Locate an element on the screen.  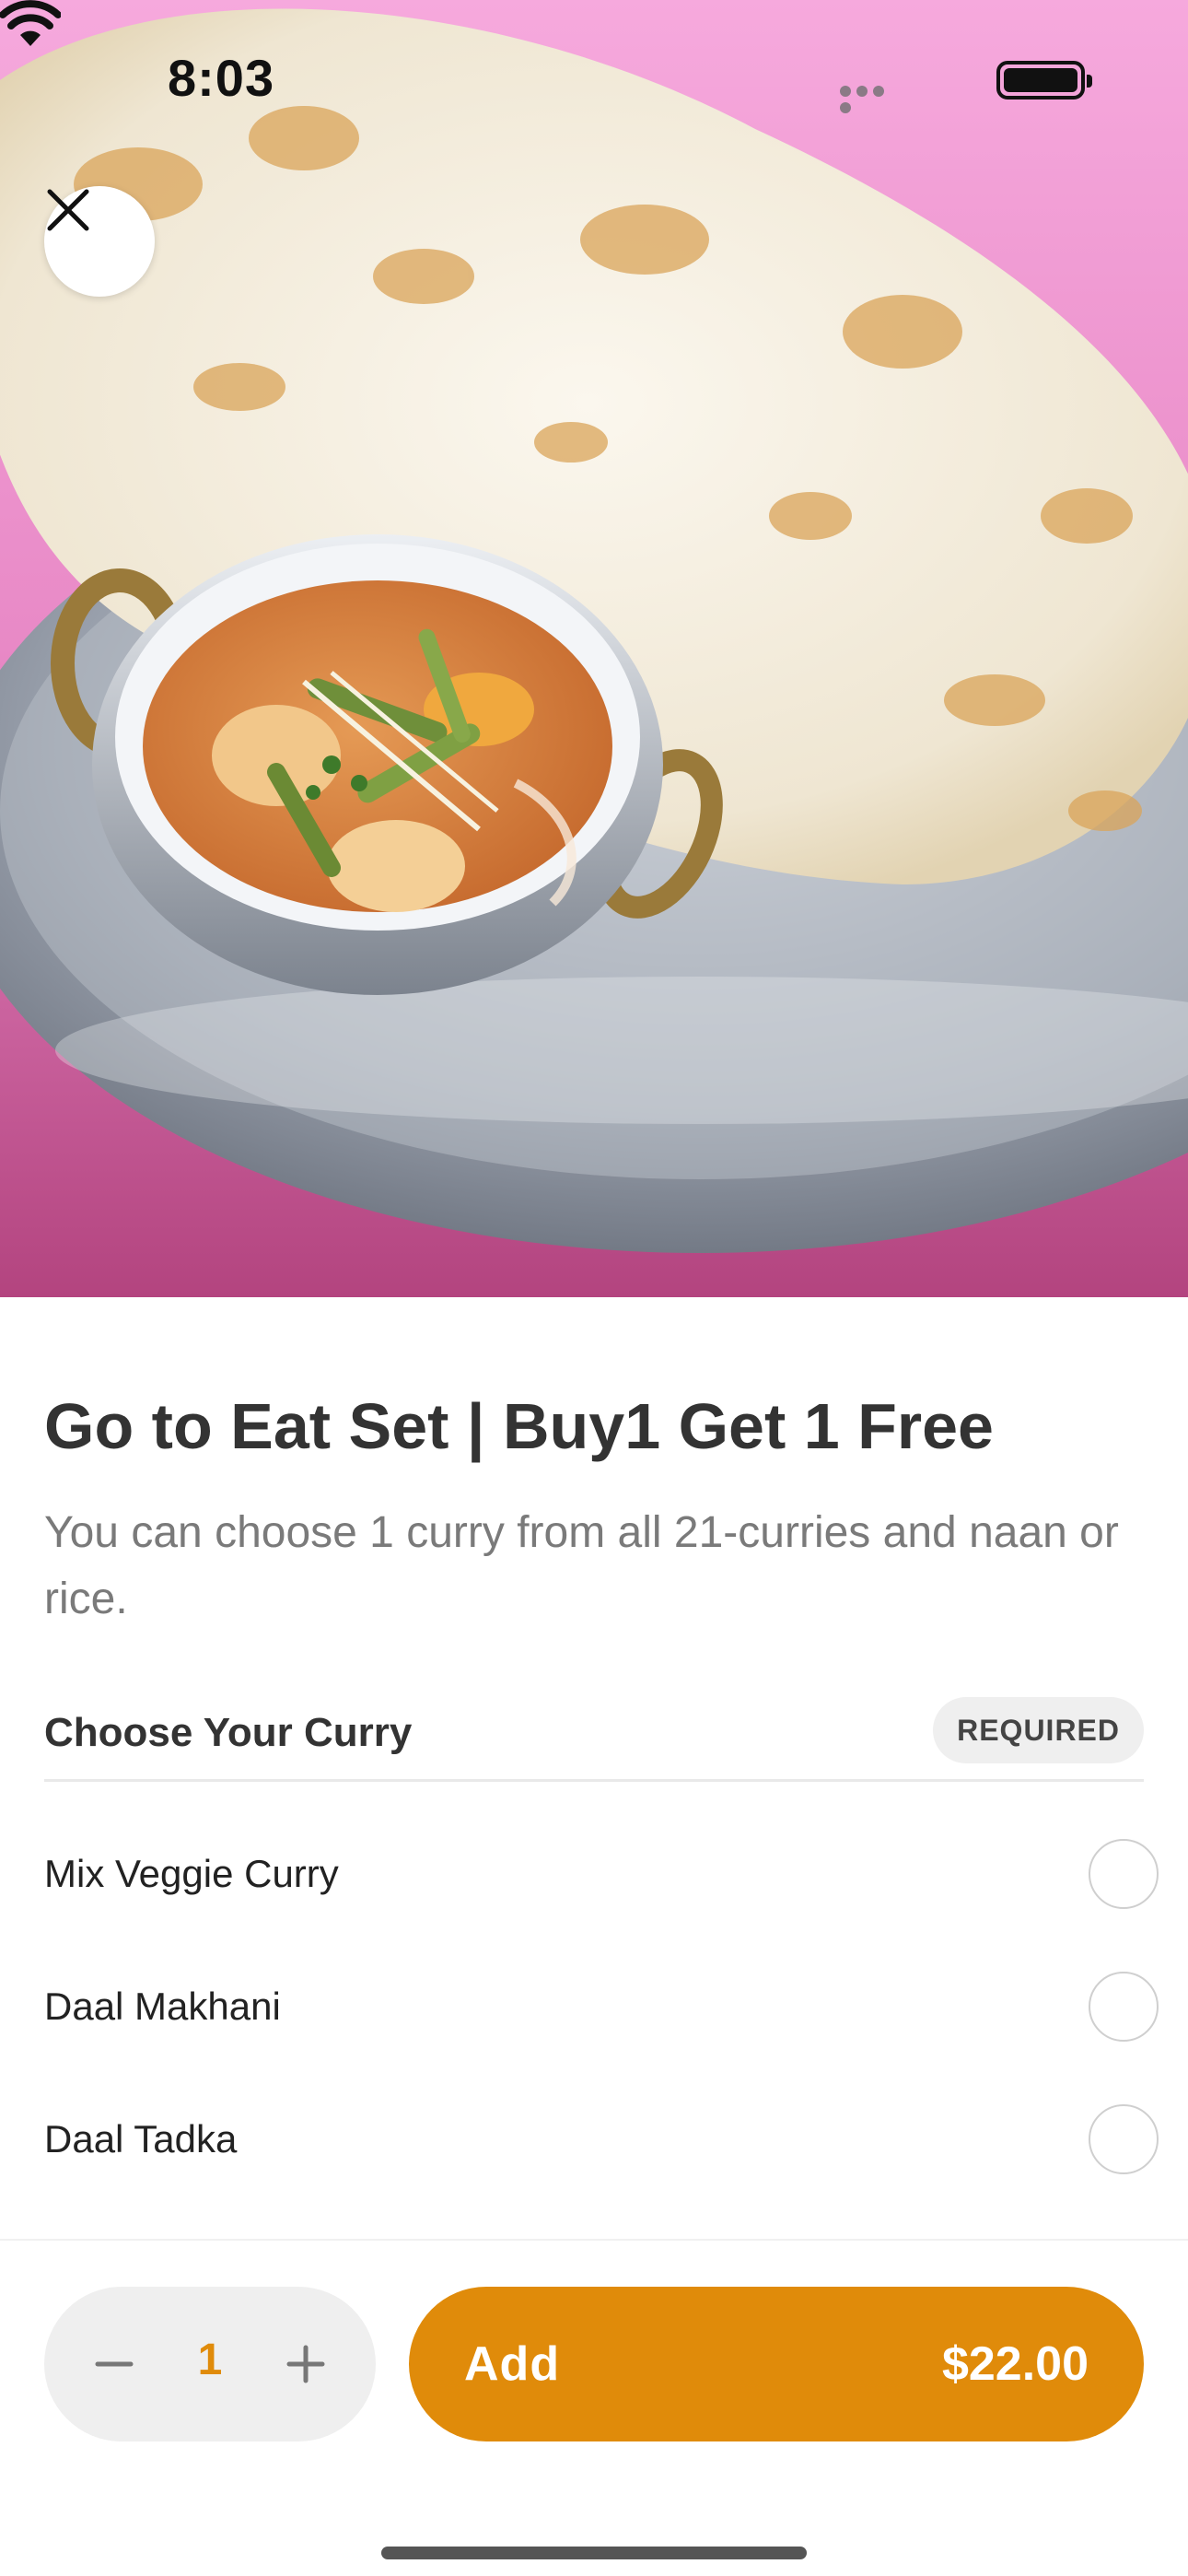
close-button is located at coordinates (99, 241).